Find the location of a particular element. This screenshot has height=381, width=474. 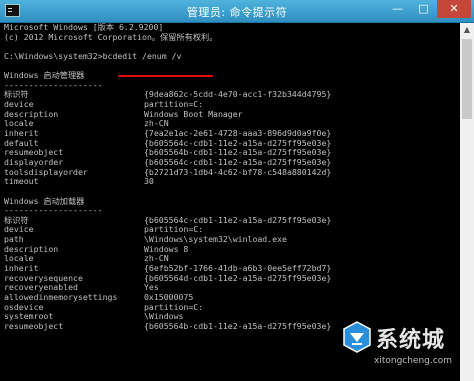

command-highlight-underline is located at coordinates (165, 76).